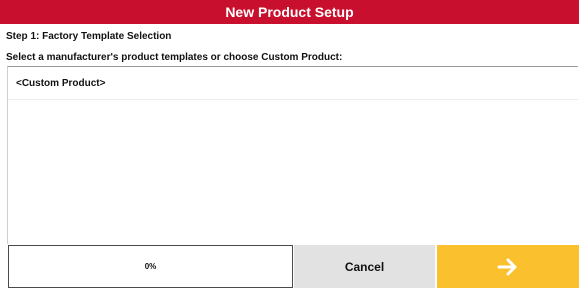  What do you see at coordinates (293, 83) in the screenshot?
I see `list-item-custom-product: <Custom Product>` at bounding box center [293, 83].